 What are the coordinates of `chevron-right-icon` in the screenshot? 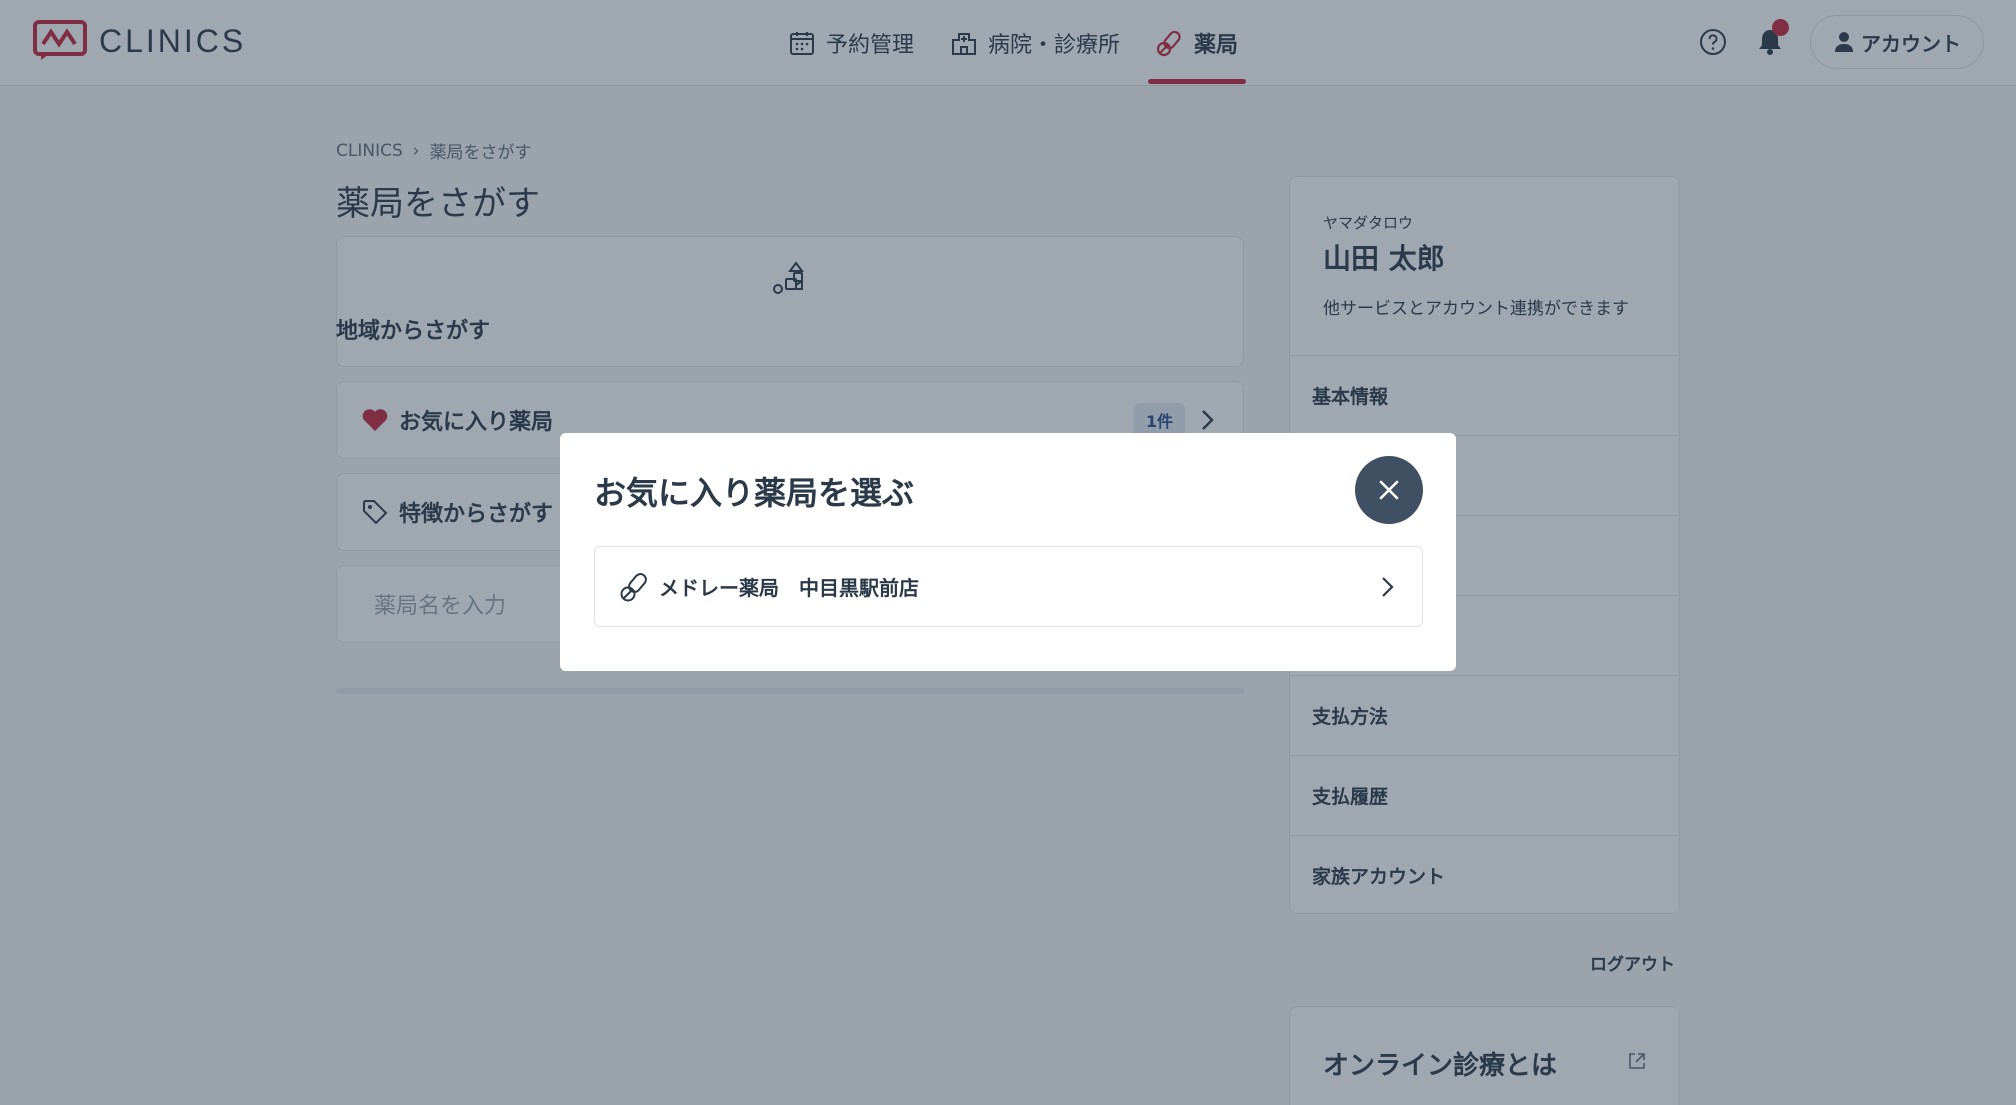 It's located at (1388, 586).